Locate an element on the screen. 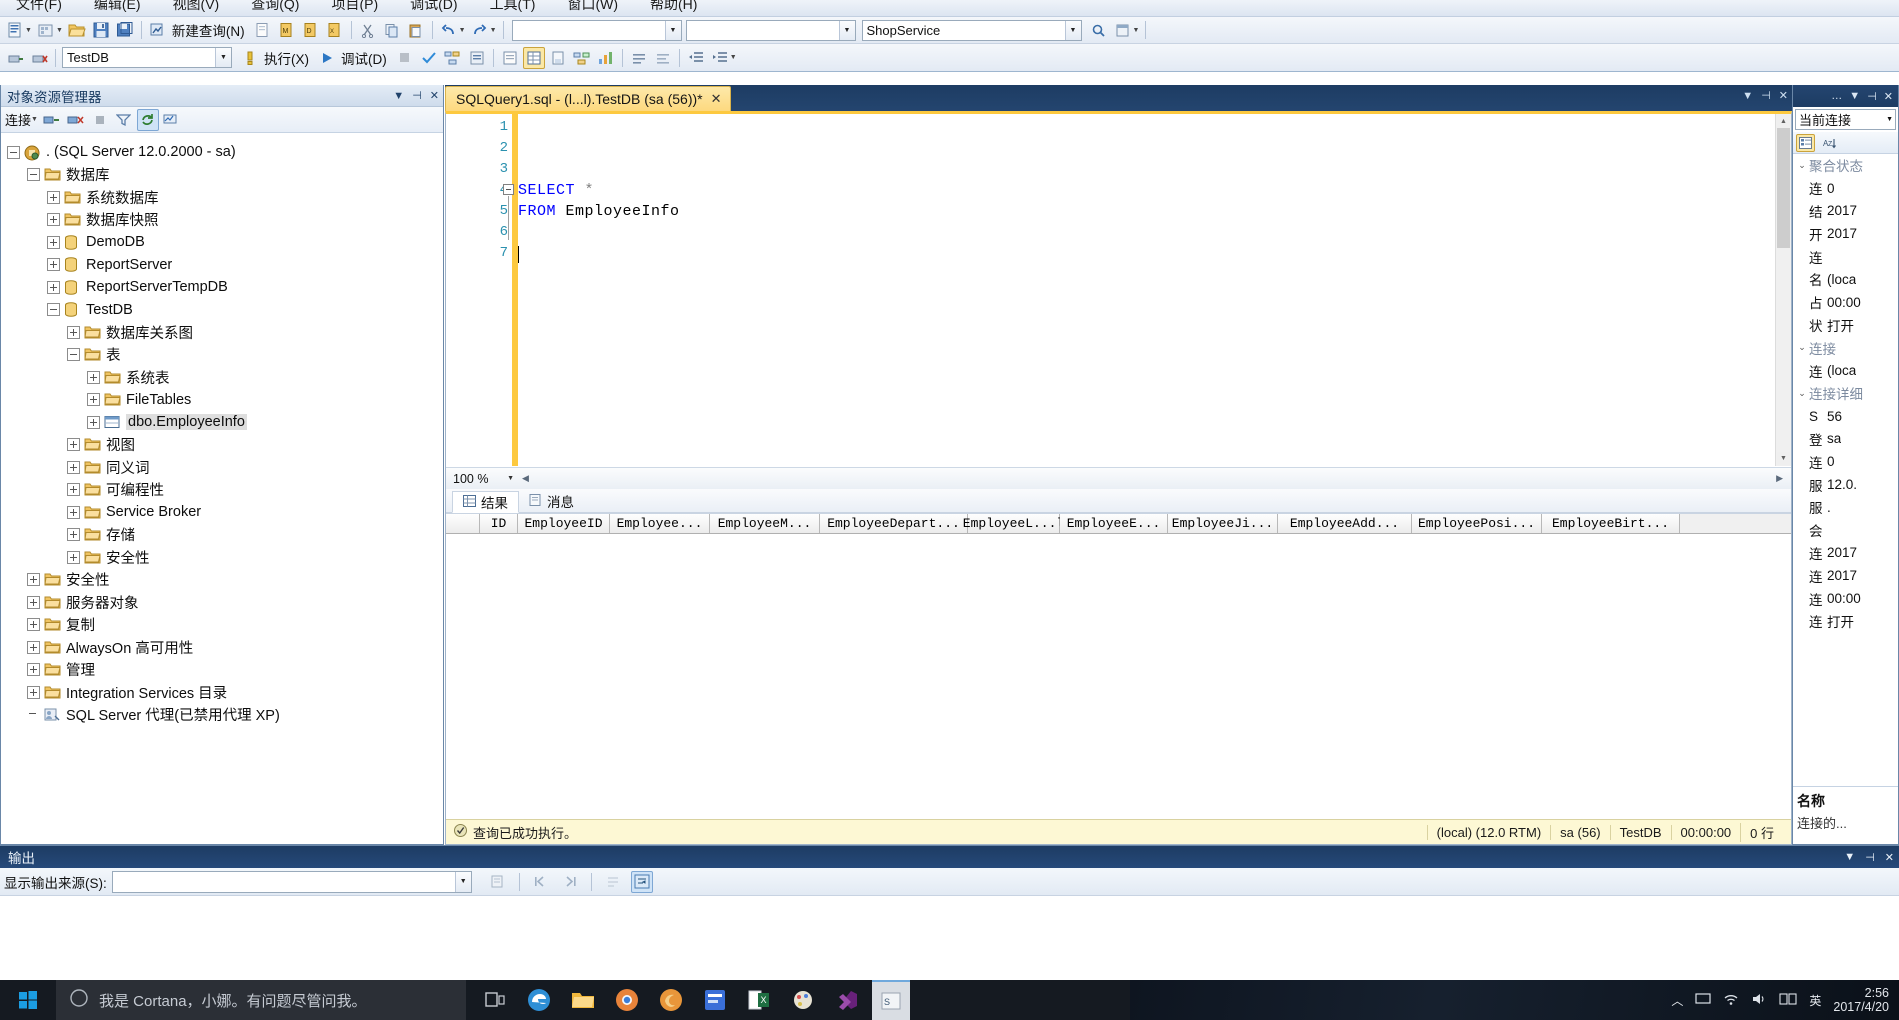  tab-messages: 消息 is located at coordinates (551, 501).